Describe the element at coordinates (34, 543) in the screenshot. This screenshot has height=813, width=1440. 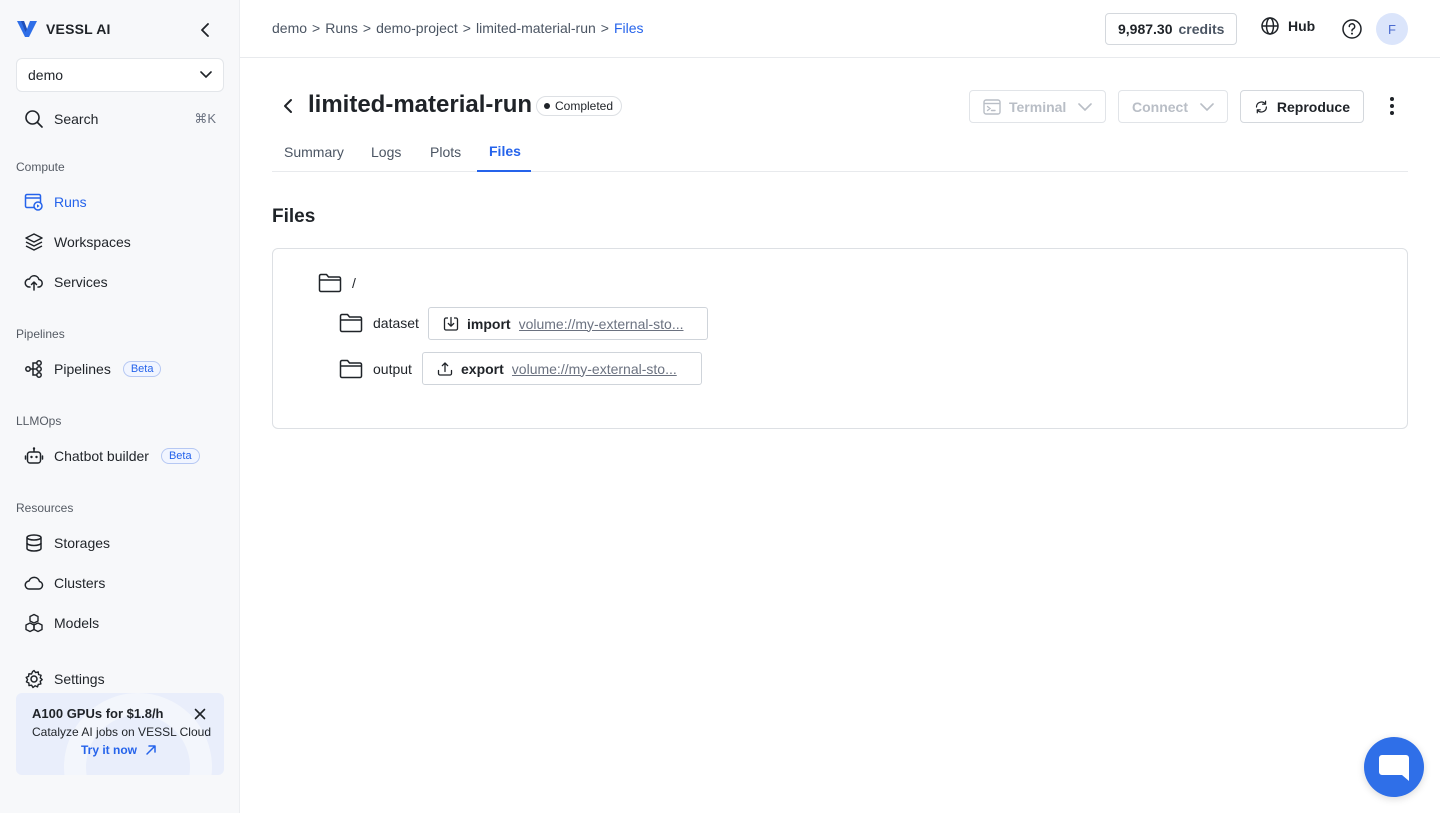
I see `database-icon` at that location.